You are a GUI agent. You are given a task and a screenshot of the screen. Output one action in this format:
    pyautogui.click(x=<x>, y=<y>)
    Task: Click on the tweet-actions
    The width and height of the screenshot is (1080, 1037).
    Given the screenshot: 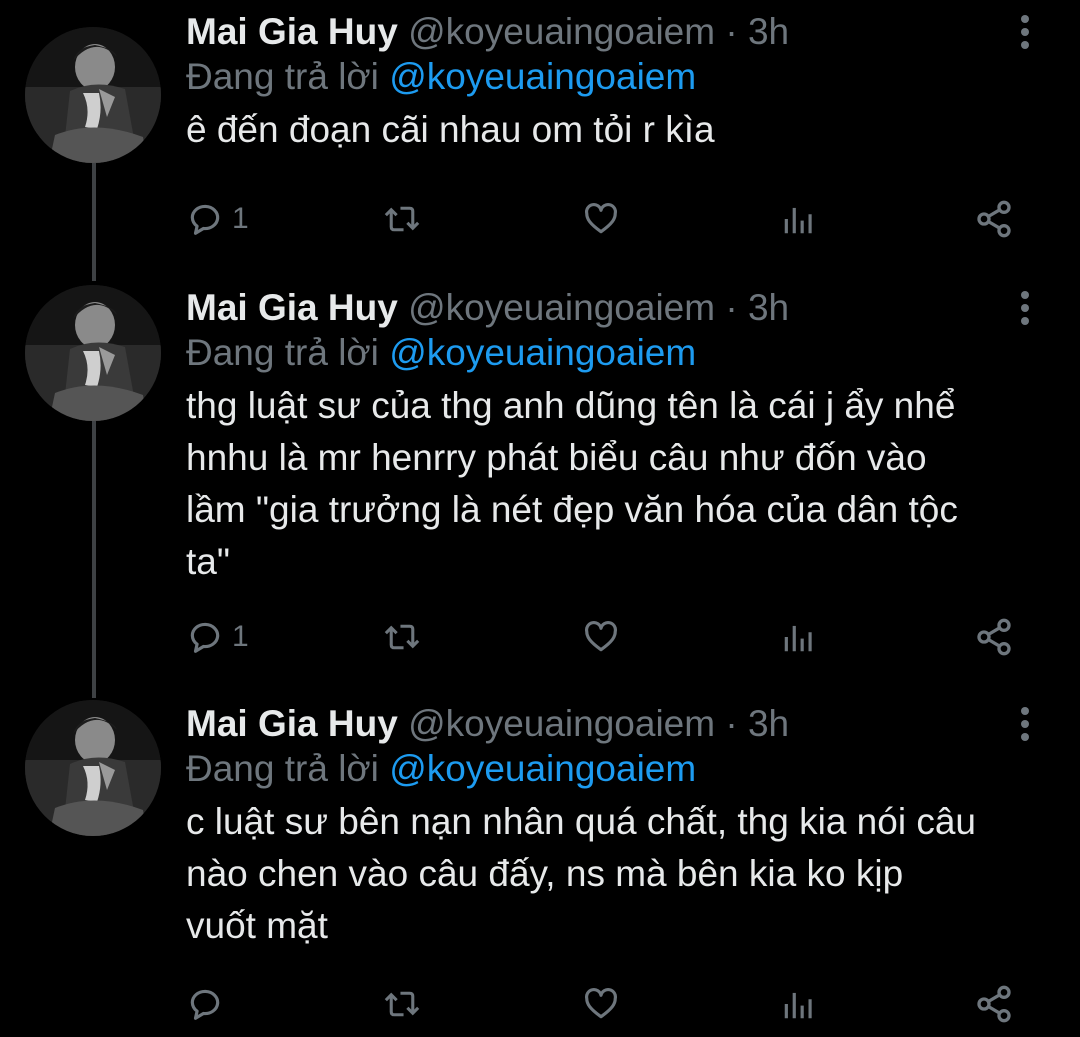 What is the action you would take?
    pyautogui.click(x=606, y=1004)
    